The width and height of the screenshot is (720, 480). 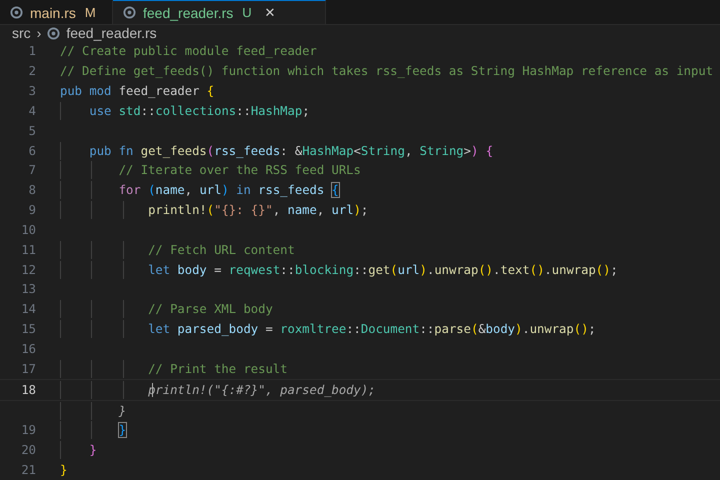 I want to click on line-number: 15, so click(x=28, y=329).